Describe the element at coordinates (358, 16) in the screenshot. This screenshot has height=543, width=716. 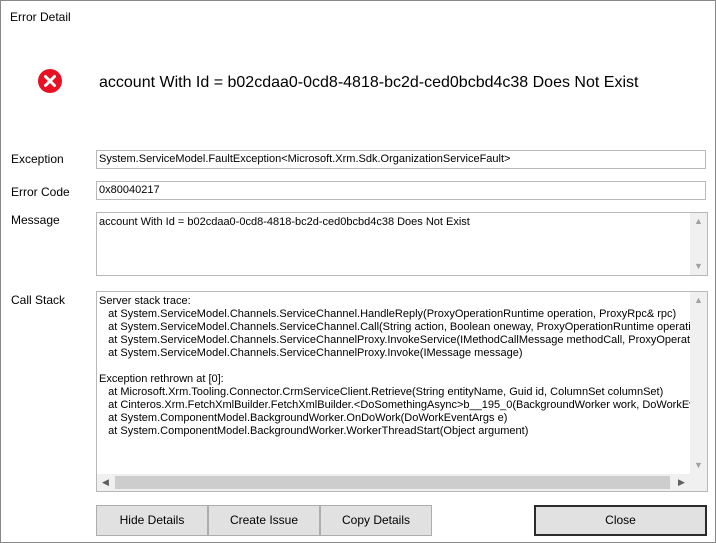
I see `title-bar: Error Detail` at that location.